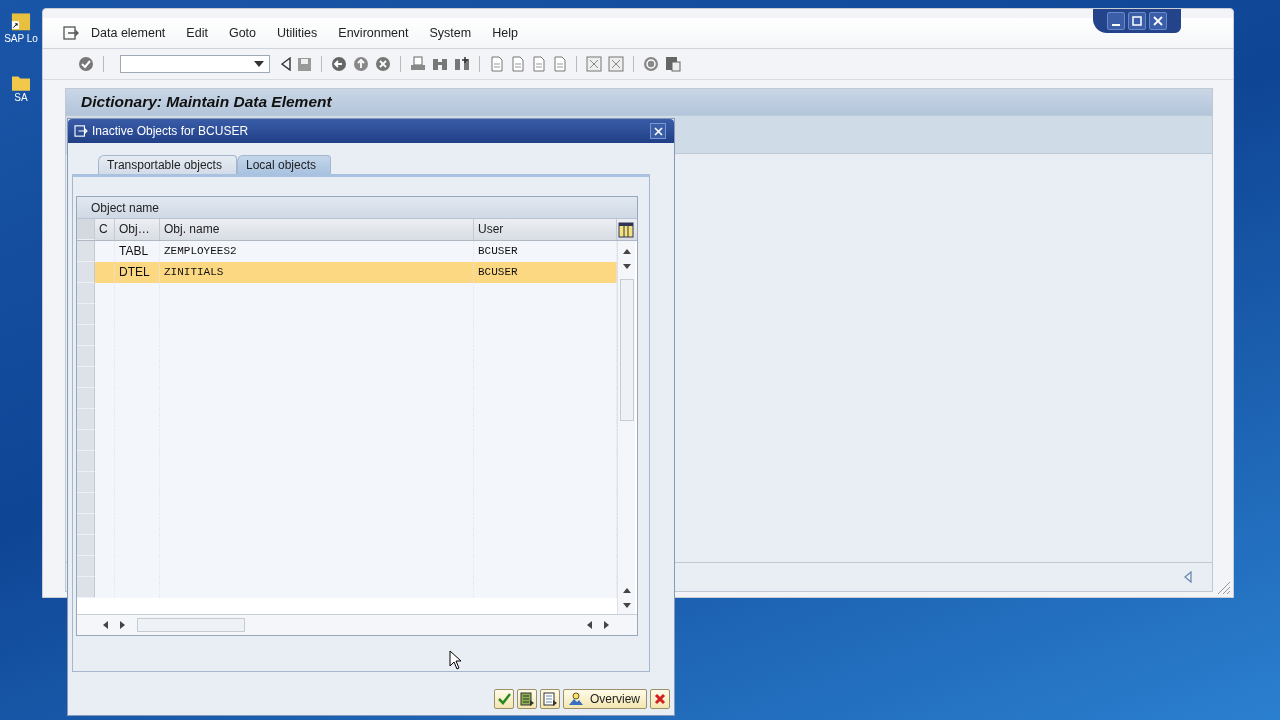  I want to click on cancel-button, so click(660, 699).